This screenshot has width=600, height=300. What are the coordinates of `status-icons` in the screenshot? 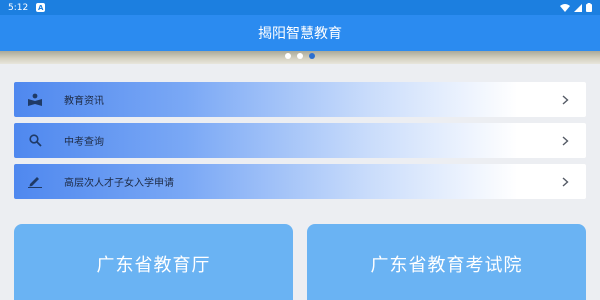 It's located at (576, 7).